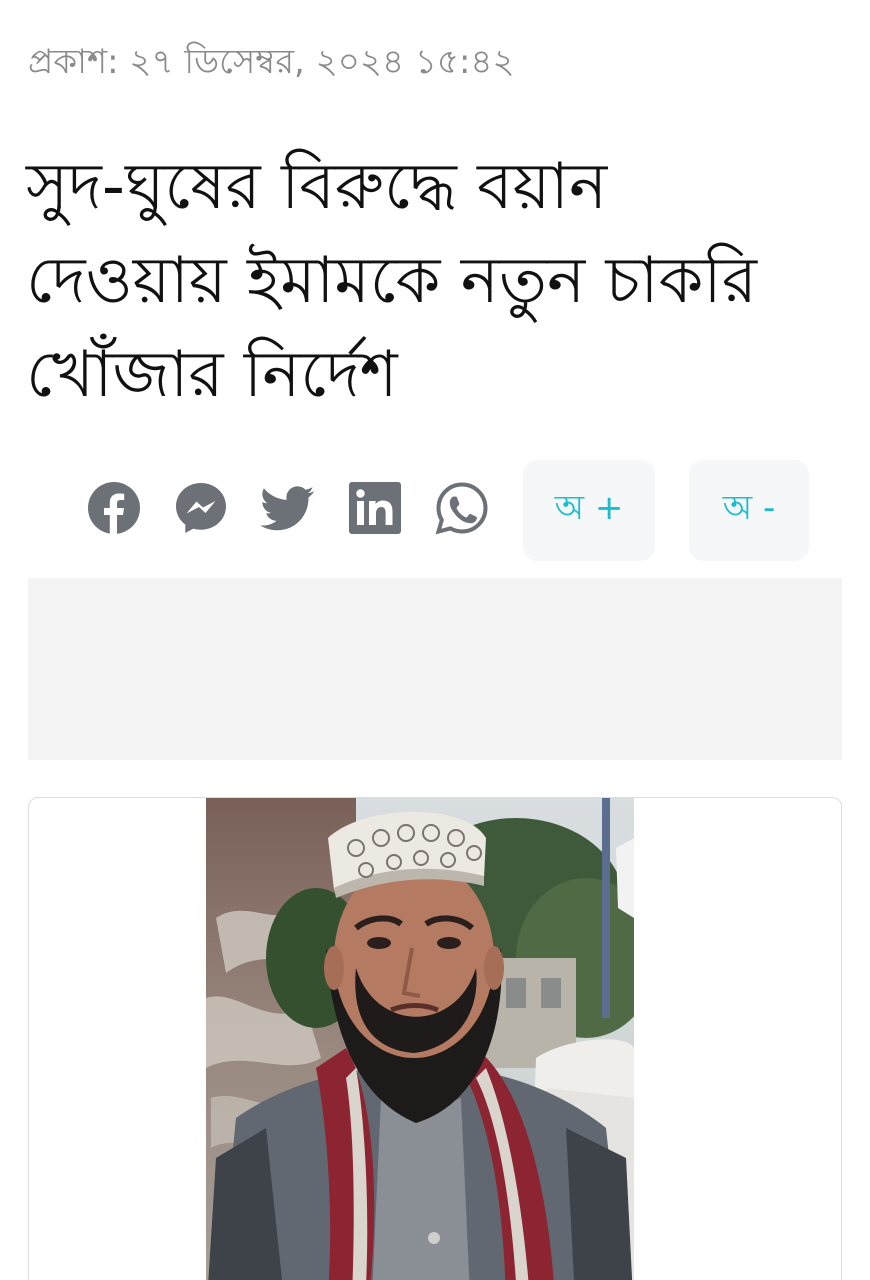  What do you see at coordinates (114, 508) in the screenshot?
I see `facebook-icon` at bounding box center [114, 508].